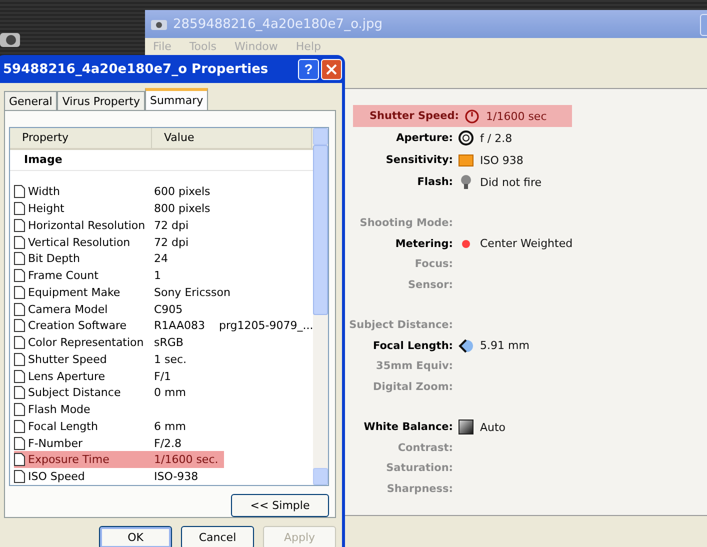  I want to click on property-name: Lens Aperture, so click(67, 376).